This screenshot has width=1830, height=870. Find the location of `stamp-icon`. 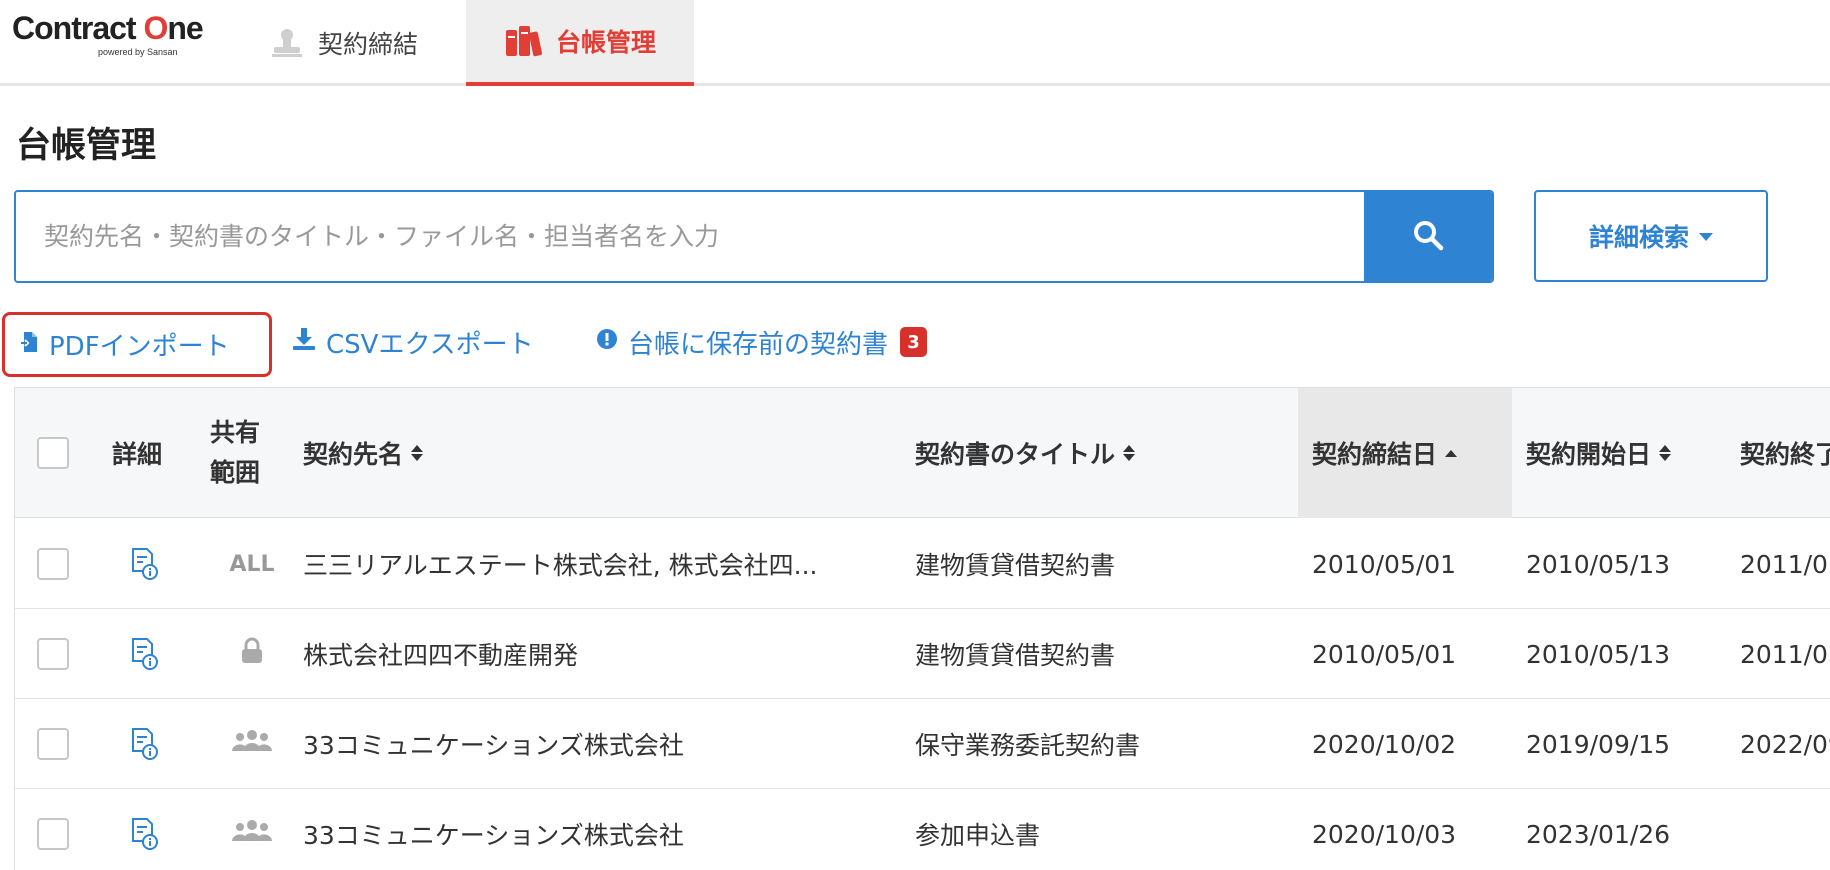

stamp-icon is located at coordinates (287, 43).